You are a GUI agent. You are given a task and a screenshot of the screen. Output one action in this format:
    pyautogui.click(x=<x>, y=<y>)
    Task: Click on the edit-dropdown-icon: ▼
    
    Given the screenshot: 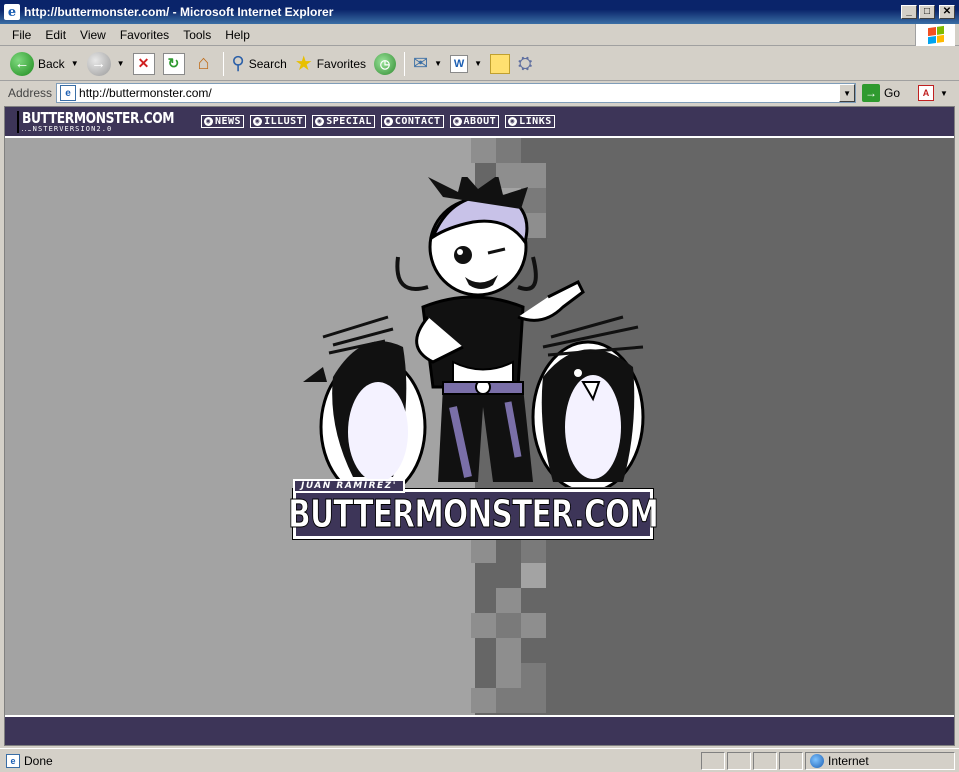 What is the action you would take?
    pyautogui.click(x=478, y=63)
    